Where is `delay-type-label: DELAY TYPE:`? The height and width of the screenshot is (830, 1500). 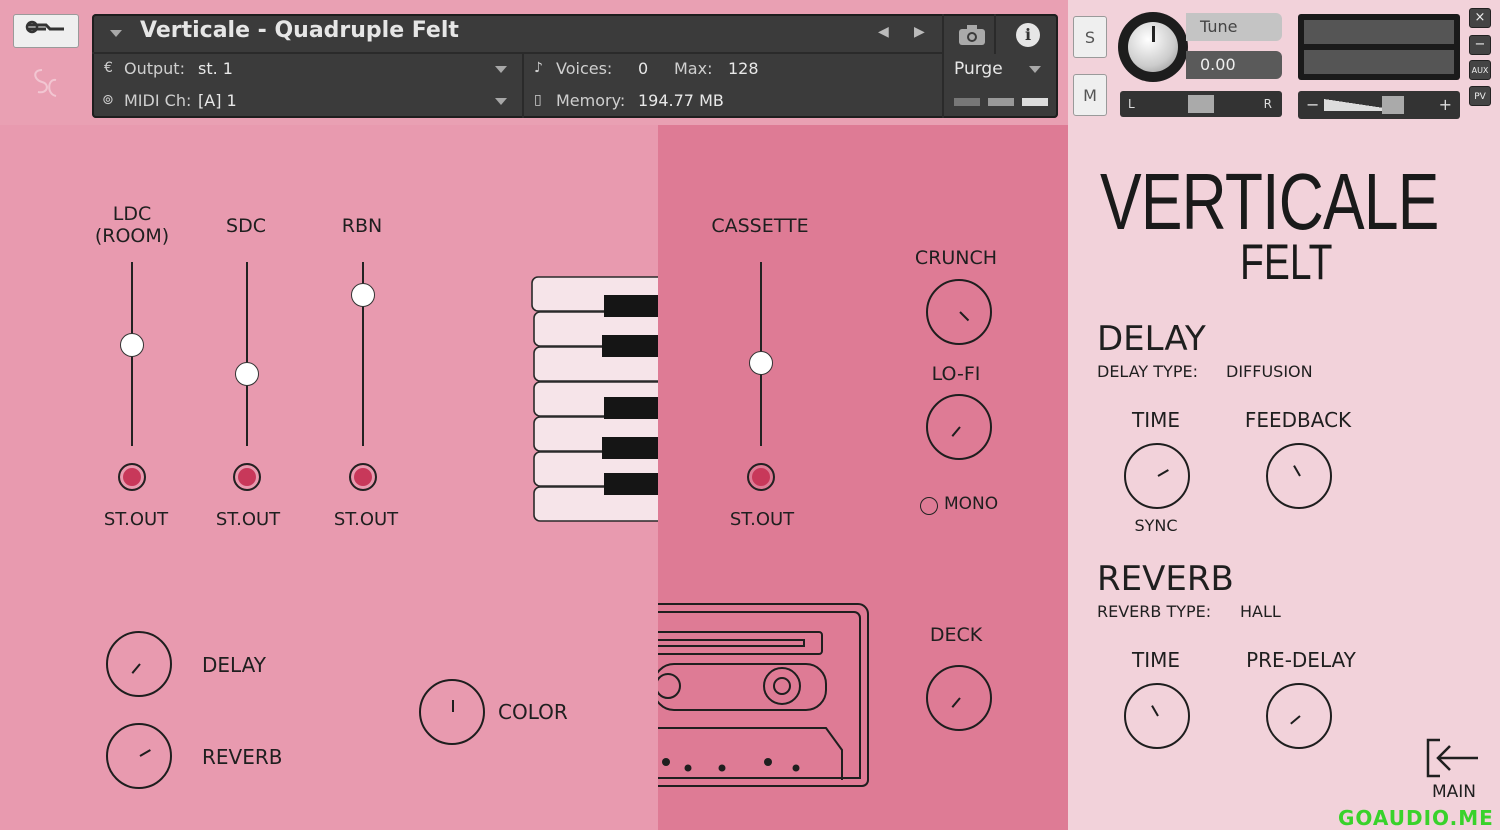
delay-type-label: DELAY TYPE: is located at coordinates (1147, 371).